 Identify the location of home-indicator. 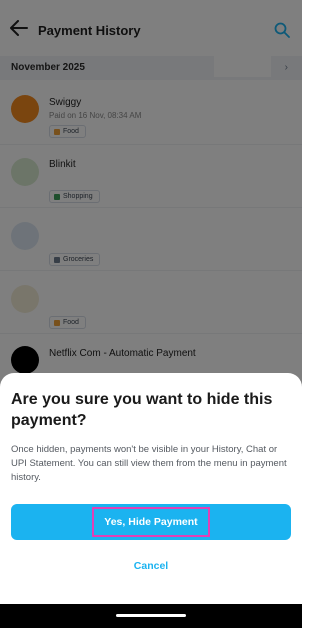
(151, 615).